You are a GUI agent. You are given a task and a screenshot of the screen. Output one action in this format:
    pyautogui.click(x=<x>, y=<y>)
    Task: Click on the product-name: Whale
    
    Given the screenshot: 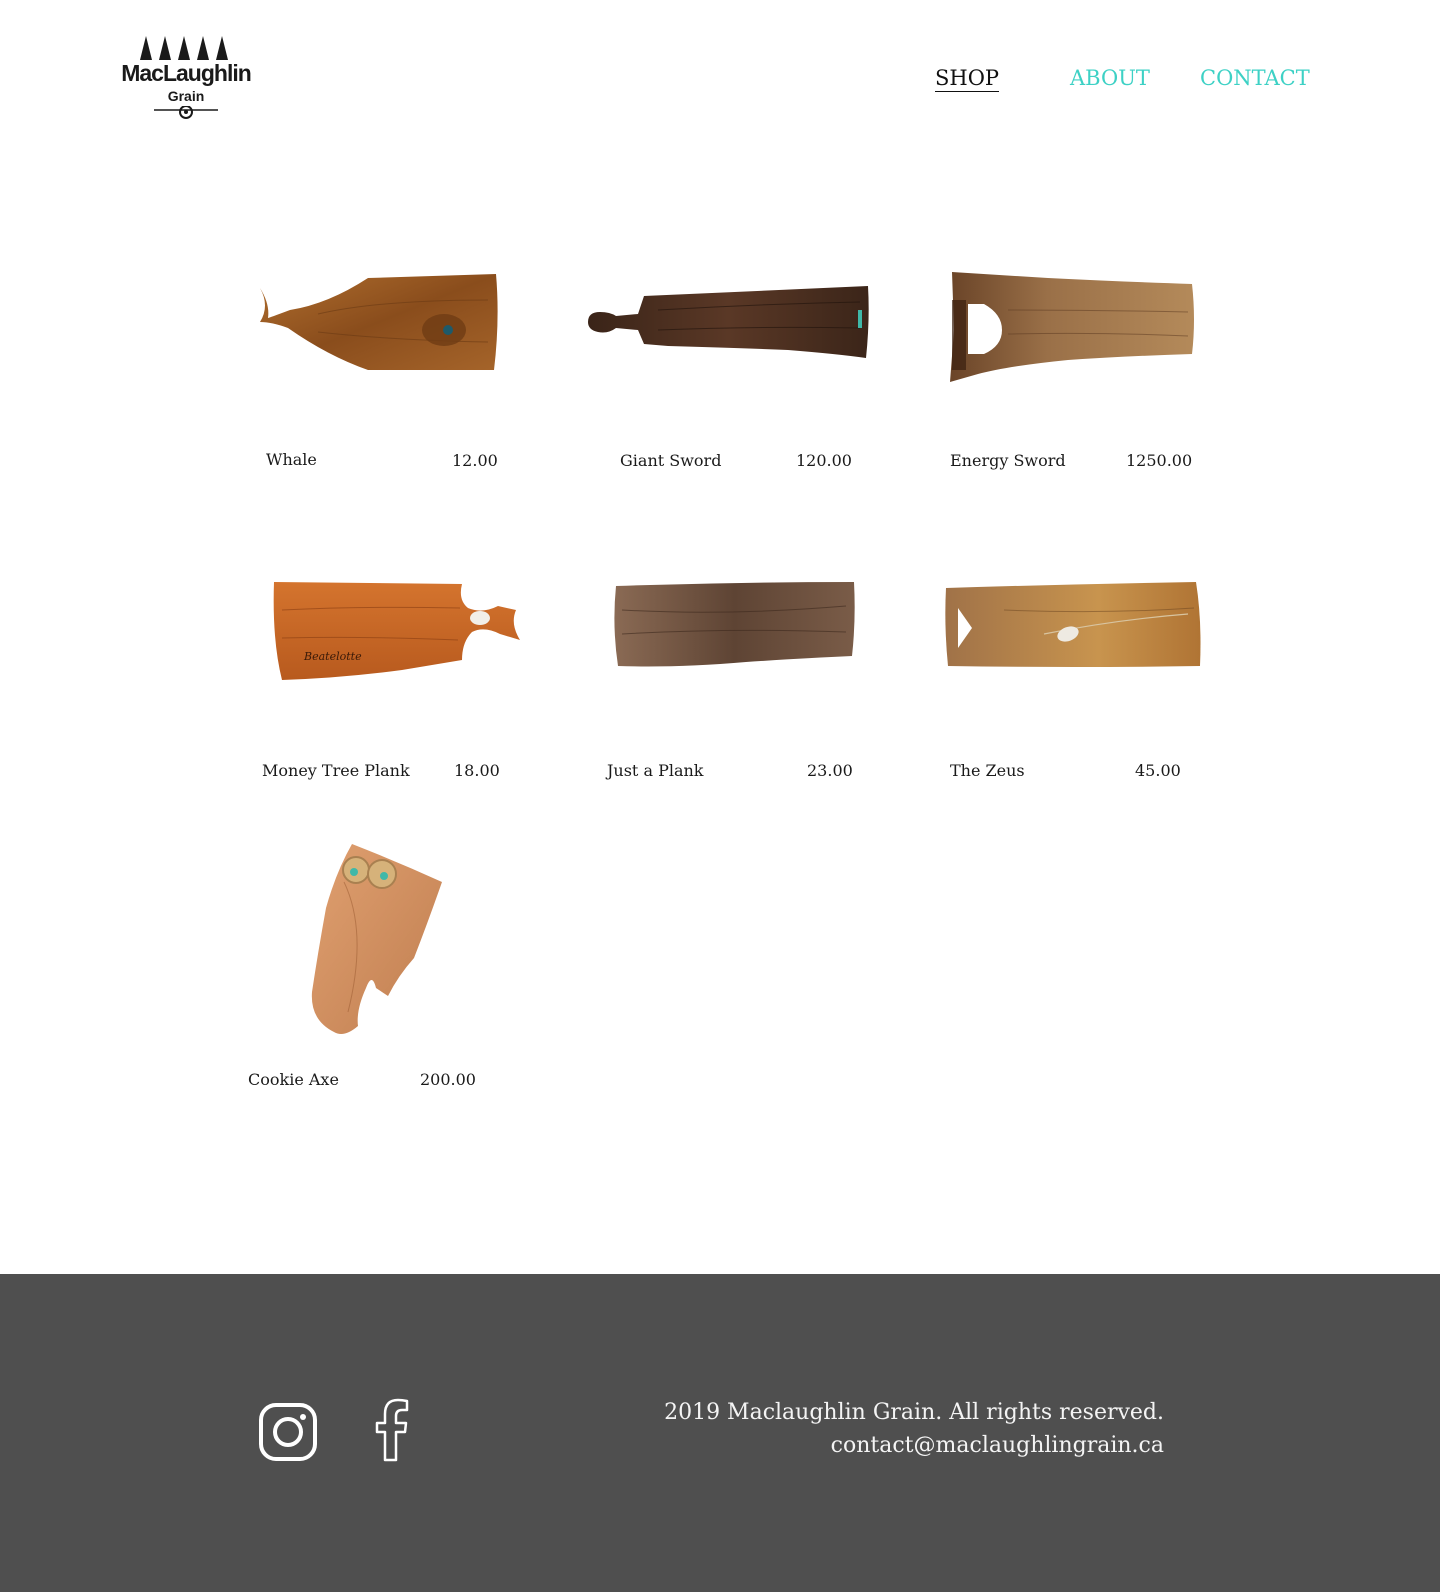 What is the action you would take?
    pyautogui.click(x=291, y=459)
    